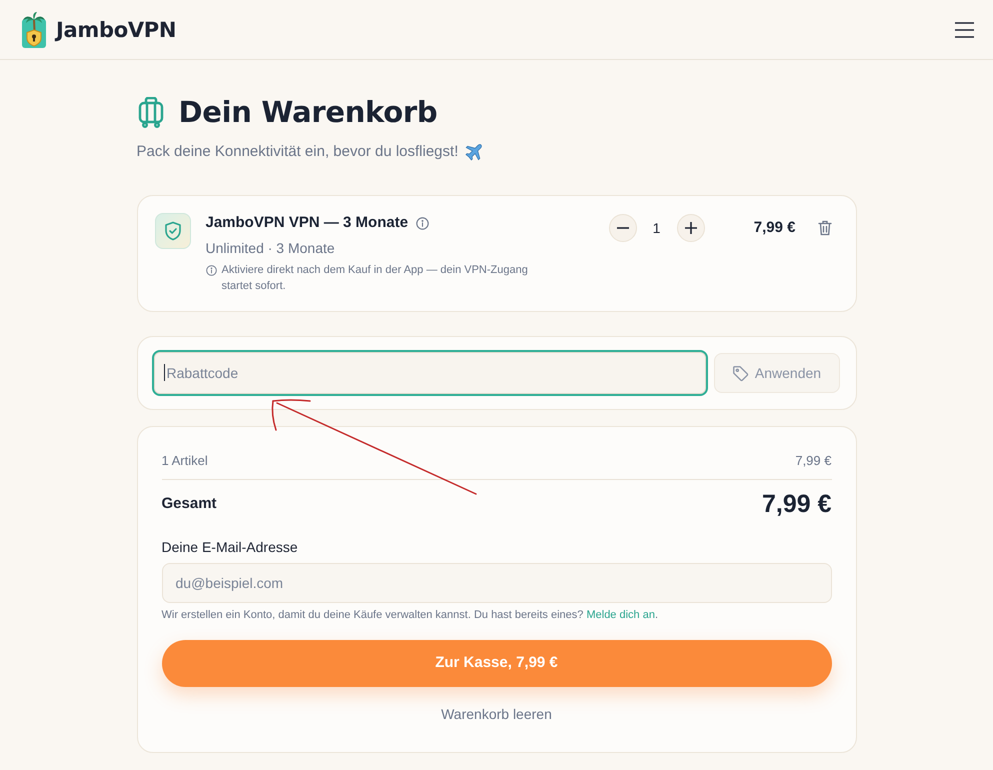  What do you see at coordinates (307, 223) in the screenshot?
I see `product-name: JamboVPN VPN — 3 Monate` at bounding box center [307, 223].